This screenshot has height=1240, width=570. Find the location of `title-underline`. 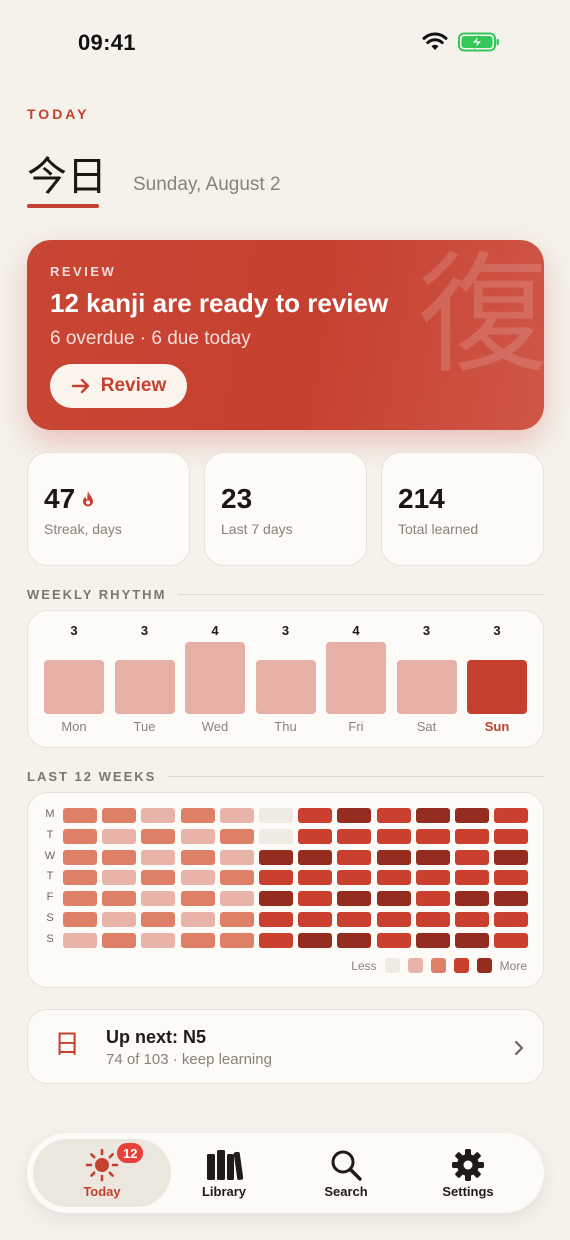

title-underline is located at coordinates (63, 206).